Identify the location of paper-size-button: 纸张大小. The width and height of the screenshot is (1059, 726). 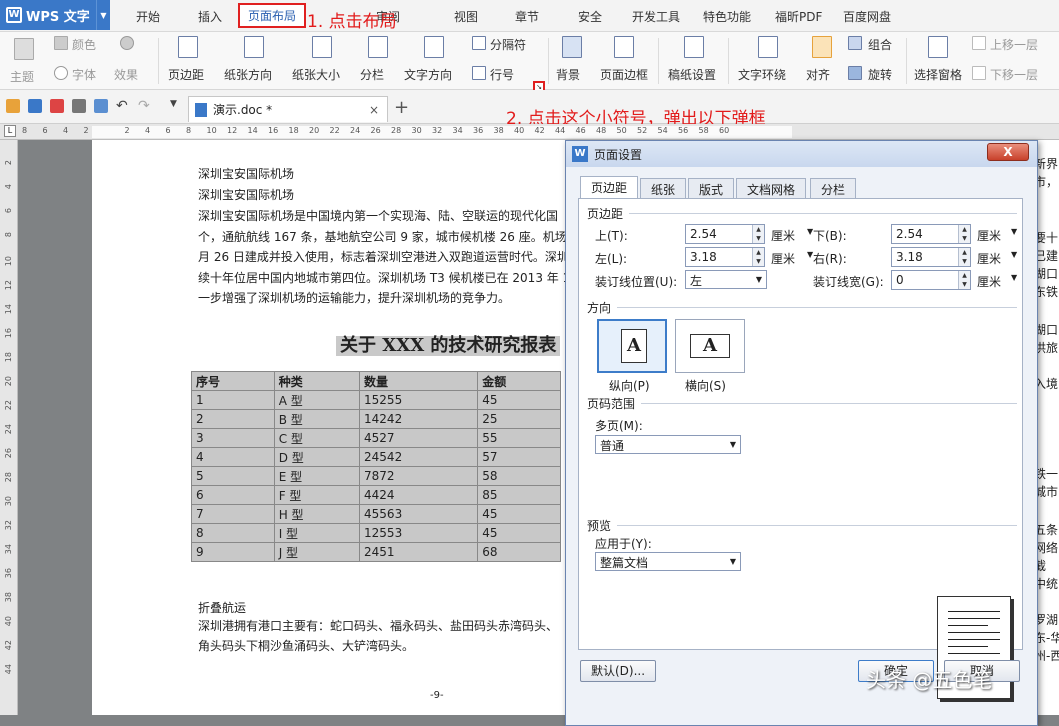
(316, 74).